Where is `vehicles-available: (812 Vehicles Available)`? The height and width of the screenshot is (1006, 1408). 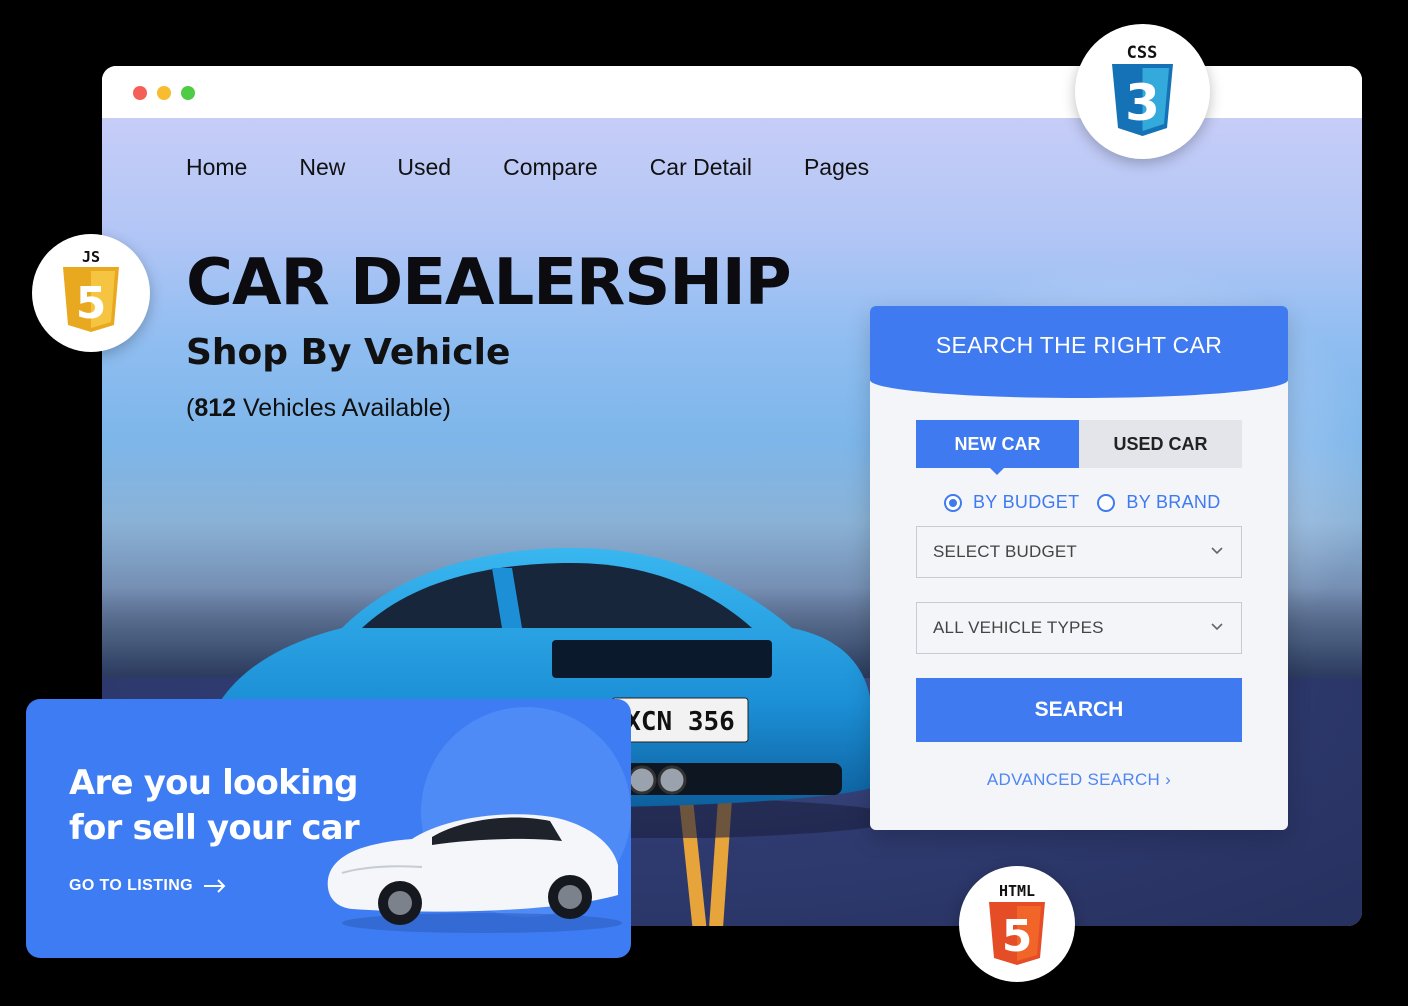
vehicles-available: (812 Vehicles Available) is located at coordinates (318, 408).